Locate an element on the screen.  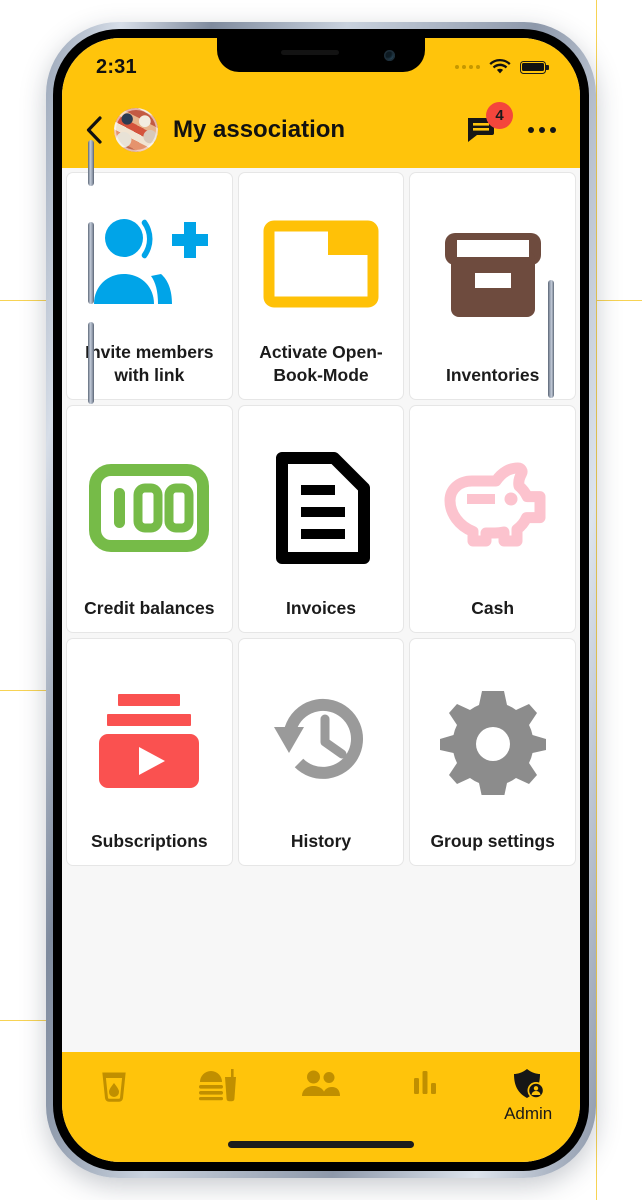
banknote-100-icon is located at coordinates (149, 508).